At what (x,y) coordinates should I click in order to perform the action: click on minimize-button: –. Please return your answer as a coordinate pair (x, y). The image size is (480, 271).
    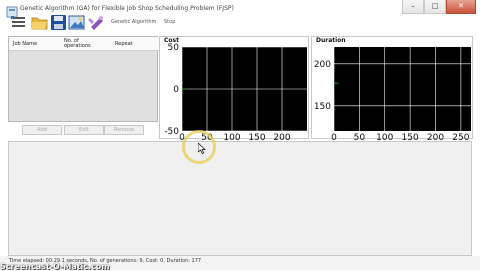
    Looking at the image, I should click on (413, 7).